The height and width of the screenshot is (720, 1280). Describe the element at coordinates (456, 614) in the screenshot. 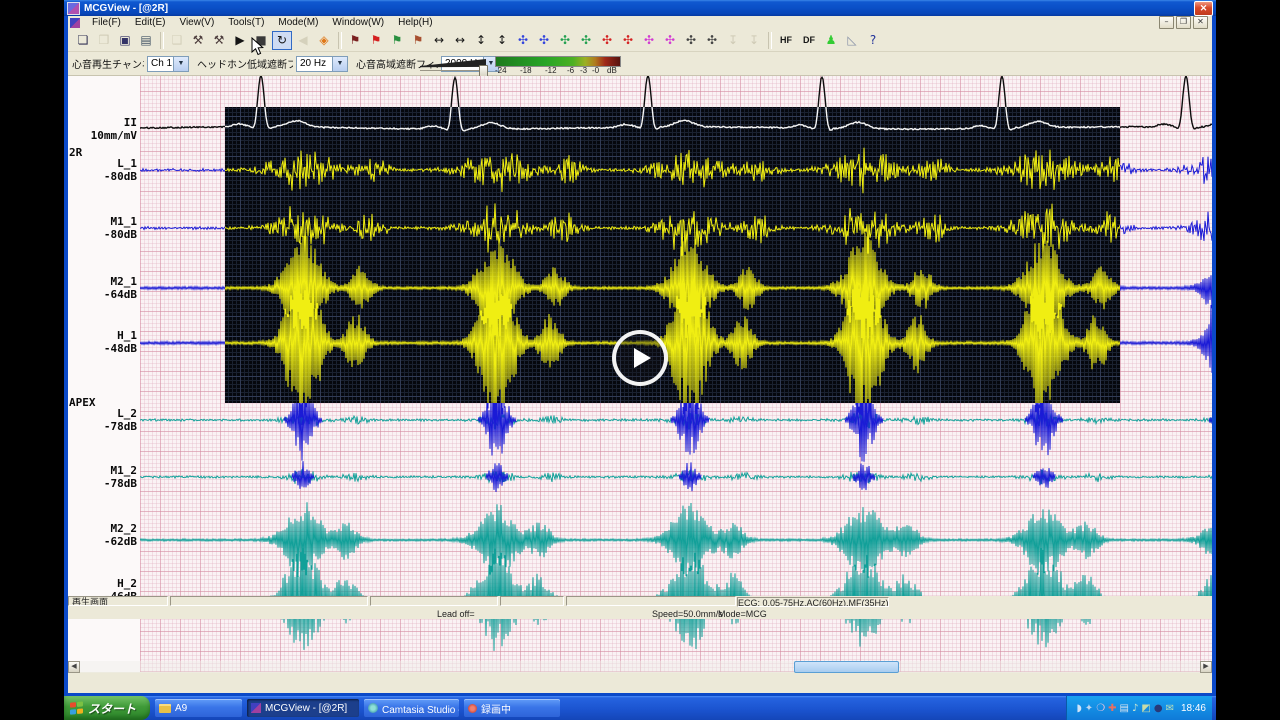

I see `status-lead-off: Lead off=` at that location.